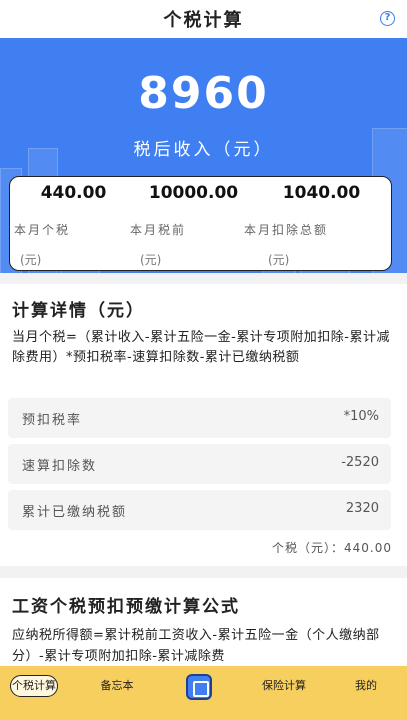 Image resolution: width=407 pixels, height=720 pixels. What do you see at coordinates (199, 687) in the screenshot?
I see `scan-center-icon` at bounding box center [199, 687].